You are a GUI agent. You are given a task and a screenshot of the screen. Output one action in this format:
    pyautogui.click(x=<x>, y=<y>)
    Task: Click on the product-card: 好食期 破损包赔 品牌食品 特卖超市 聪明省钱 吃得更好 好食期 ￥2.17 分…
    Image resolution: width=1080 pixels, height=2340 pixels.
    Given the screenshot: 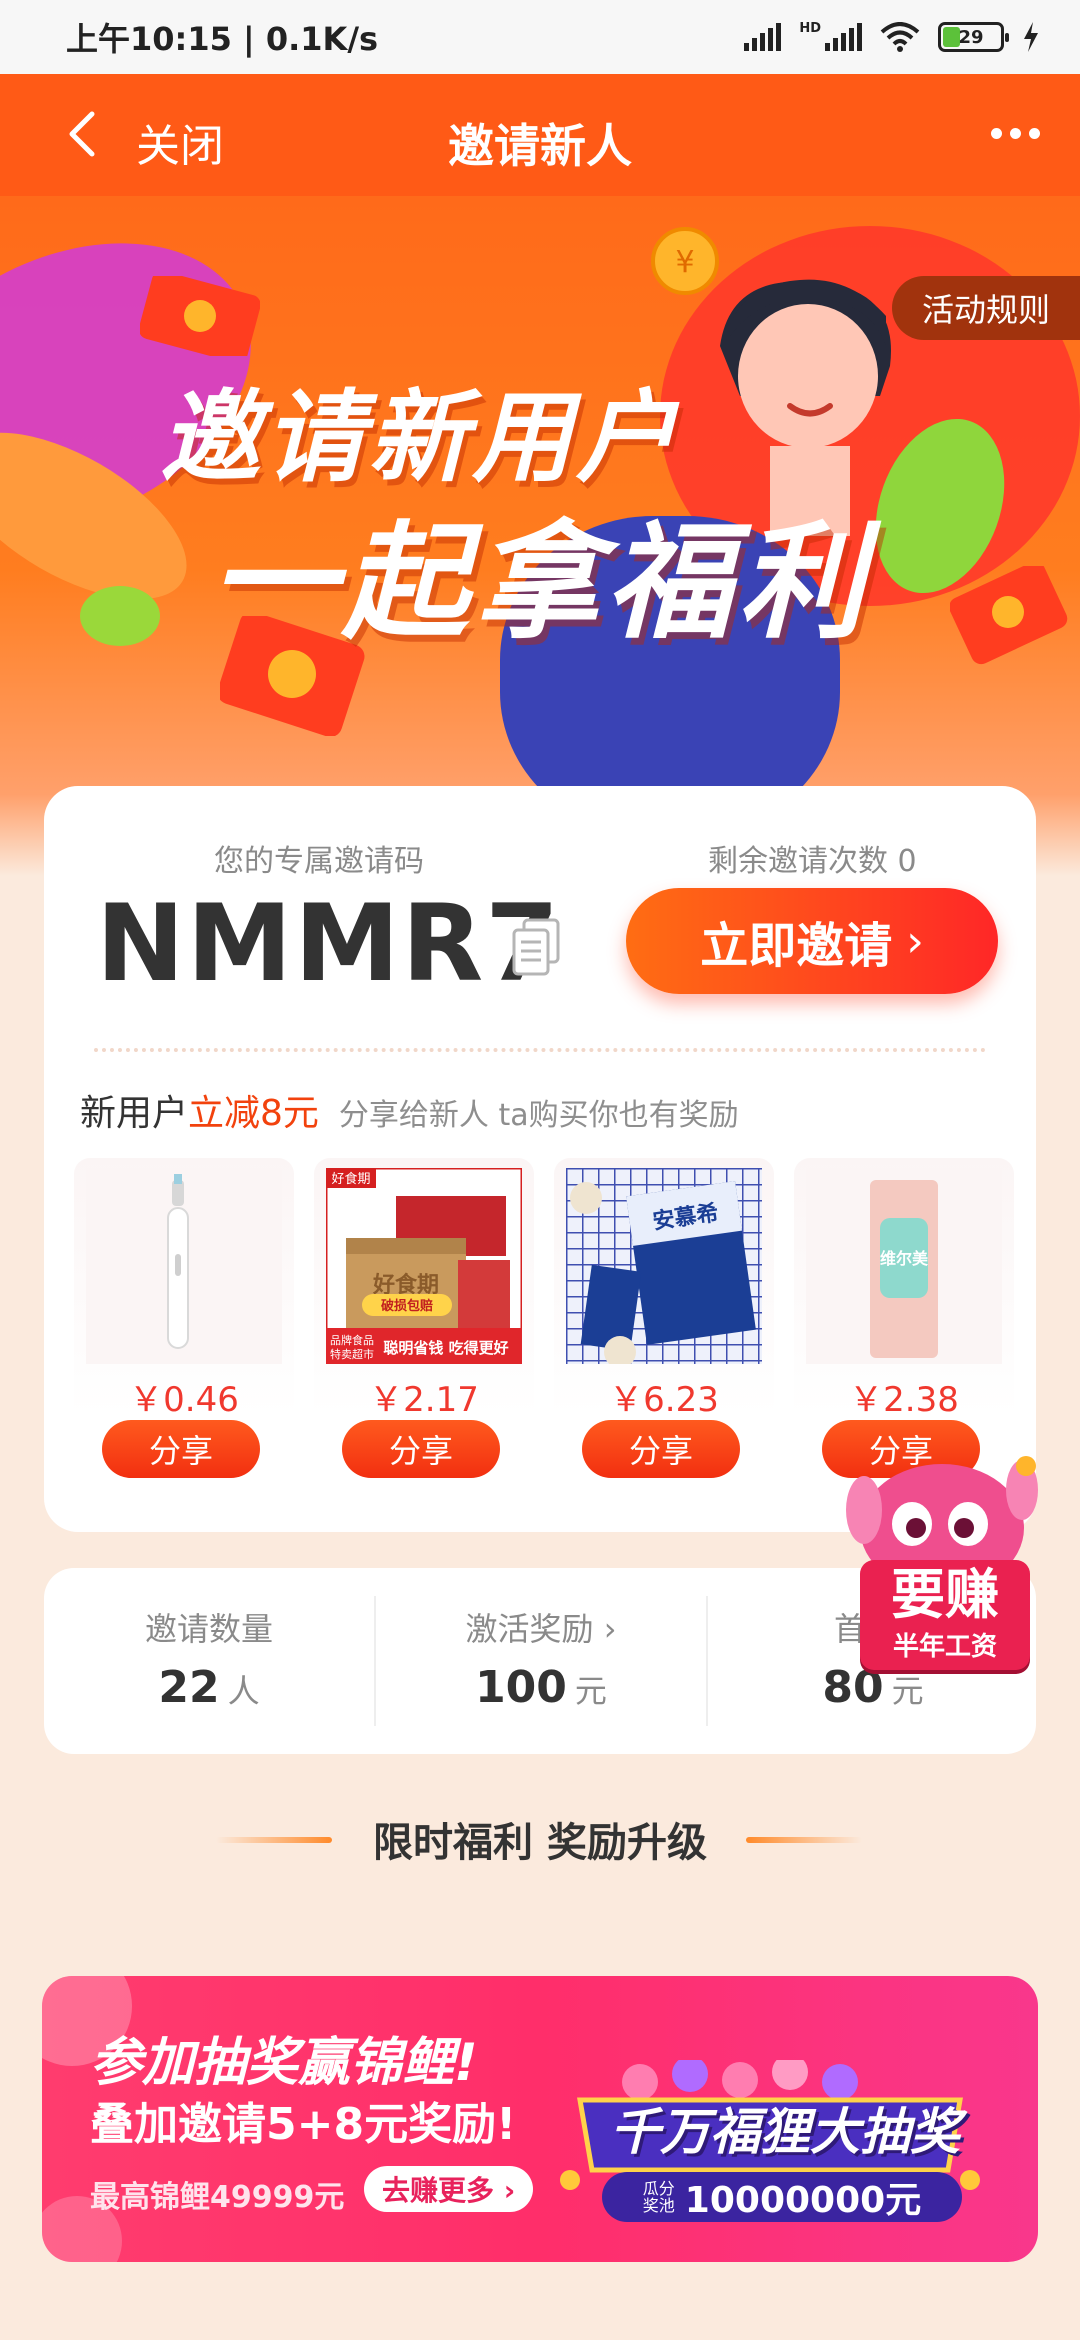 What is the action you would take?
    pyautogui.click(x=424, y=1319)
    